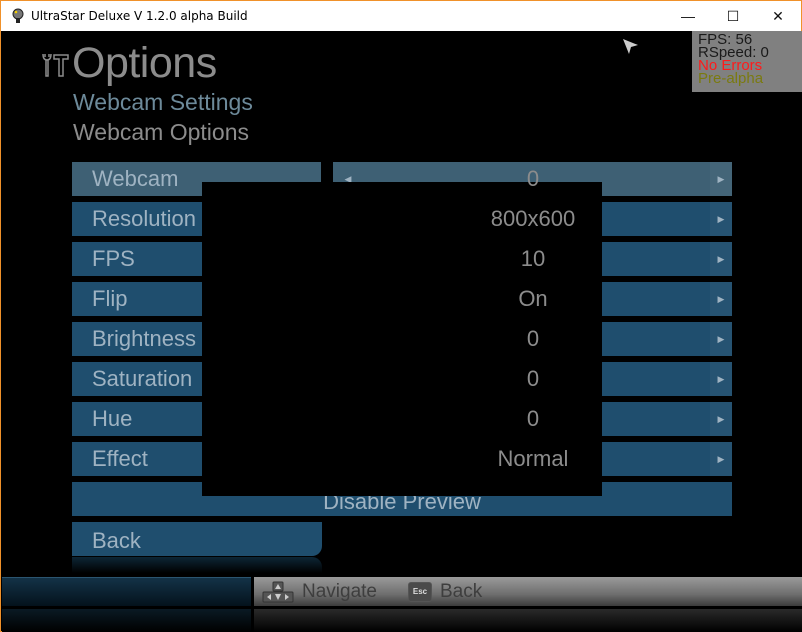  What do you see at coordinates (144, 63) in the screenshot?
I see `page-title: Options` at bounding box center [144, 63].